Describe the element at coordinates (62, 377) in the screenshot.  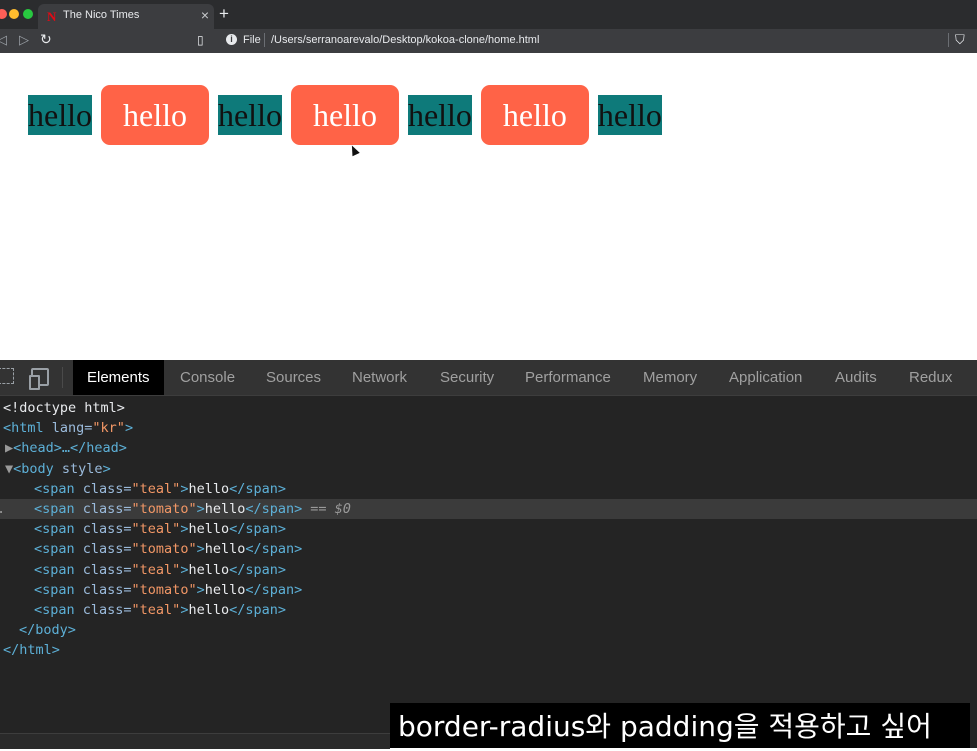
I see `devtools-divider` at that location.